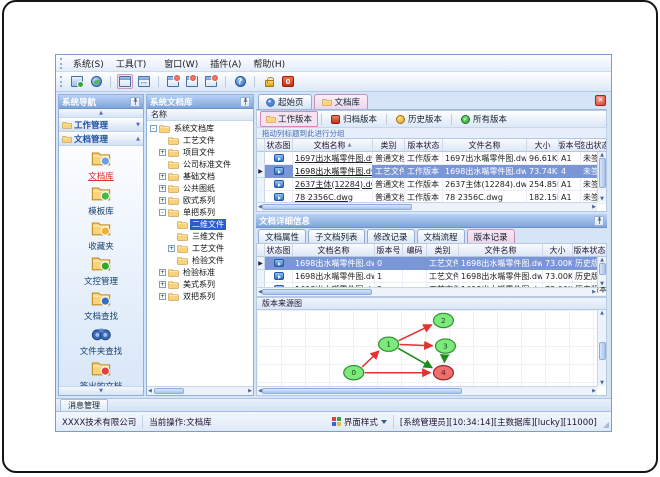 The width and height of the screenshot is (660, 477). What do you see at coordinates (289, 119) in the screenshot?
I see `button-work-version: 工作版本` at bounding box center [289, 119].